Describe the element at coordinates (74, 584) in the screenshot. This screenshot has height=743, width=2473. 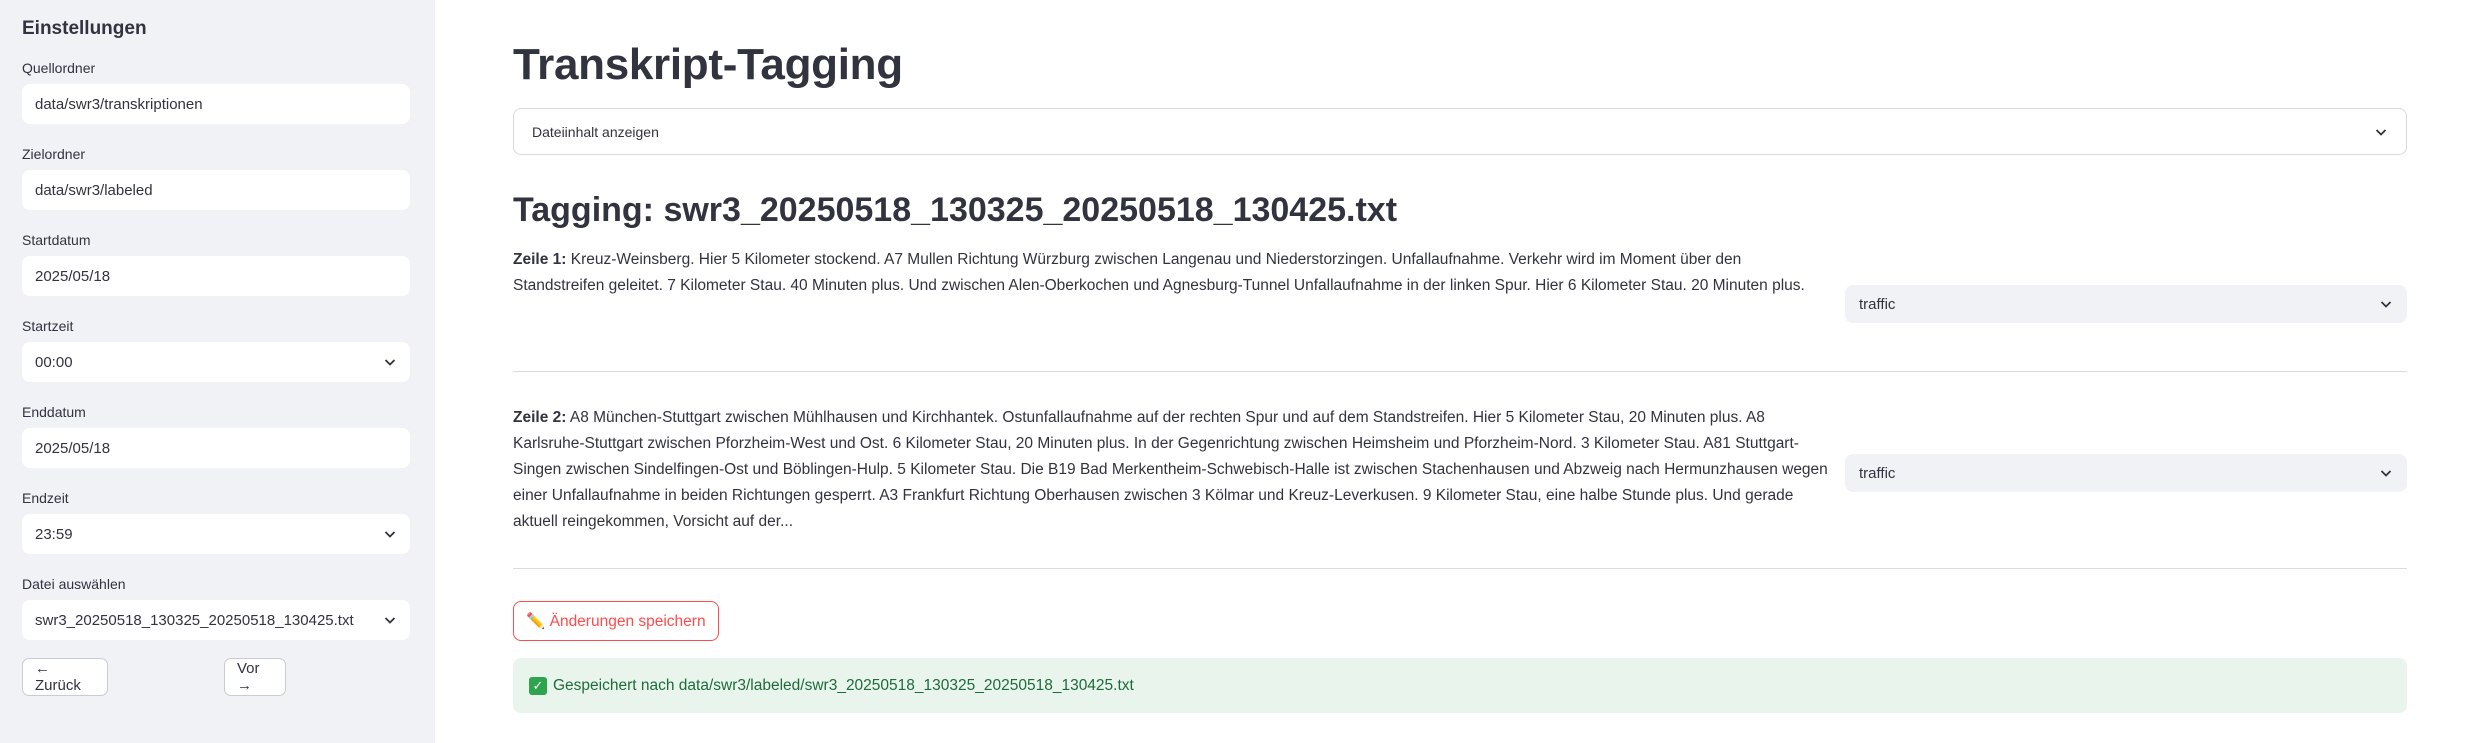
I see `file-select-label: Datei auswählen` at that location.